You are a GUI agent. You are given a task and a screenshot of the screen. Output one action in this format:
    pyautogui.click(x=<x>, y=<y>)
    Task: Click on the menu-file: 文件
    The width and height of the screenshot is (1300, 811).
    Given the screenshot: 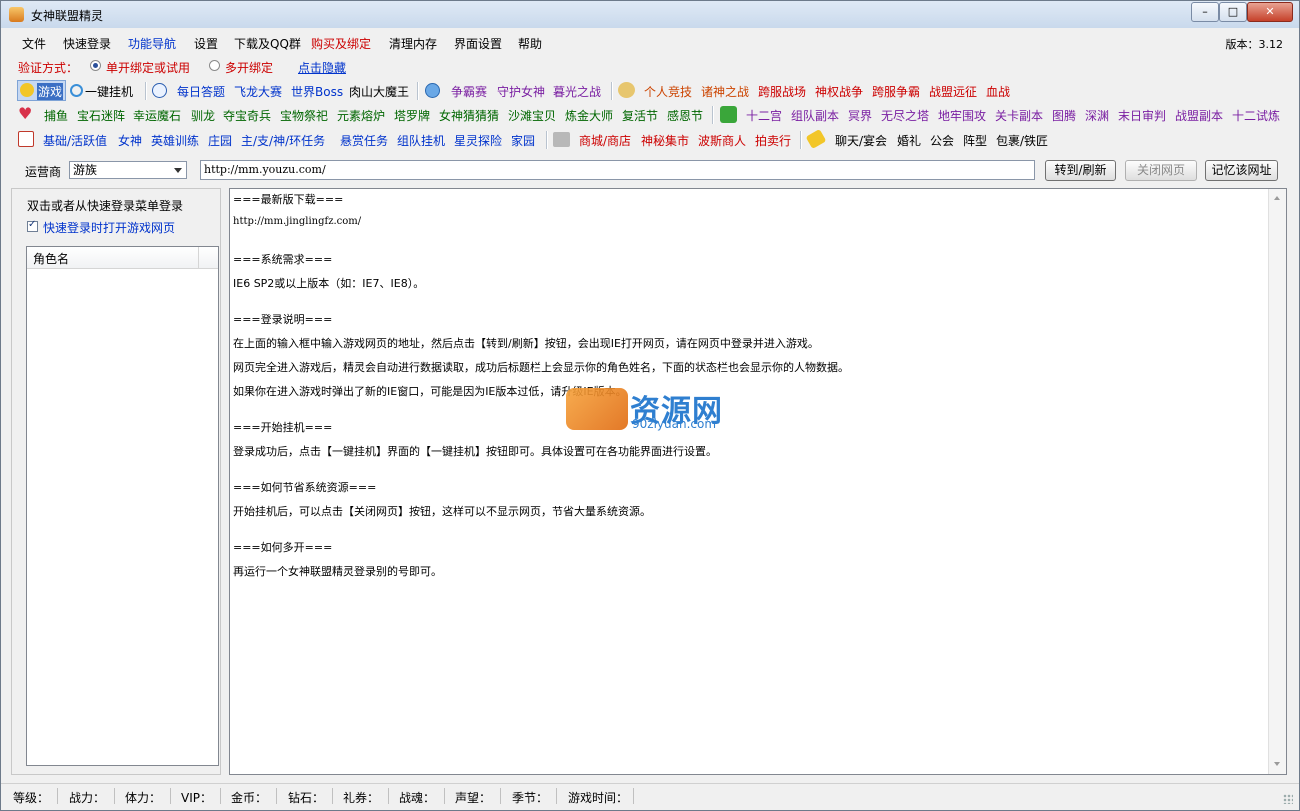 What is the action you would take?
    pyautogui.click(x=34, y=43)
    